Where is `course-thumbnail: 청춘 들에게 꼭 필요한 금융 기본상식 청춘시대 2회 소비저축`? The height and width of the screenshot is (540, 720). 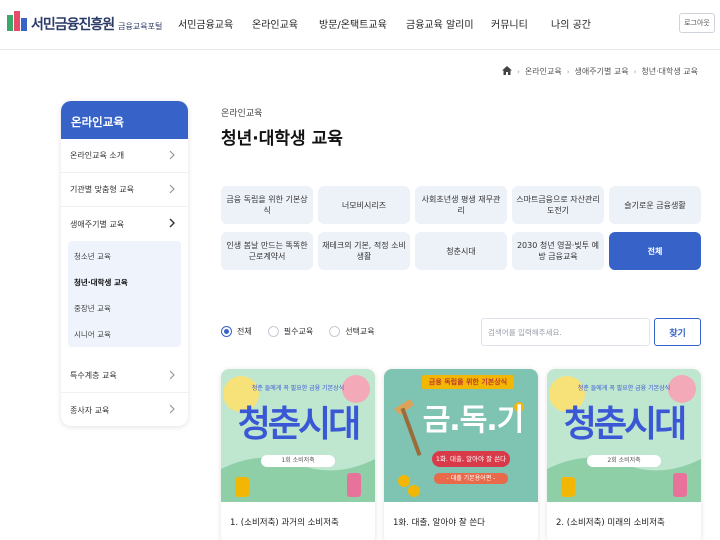 course-thumbnail: 청춘 들에게 꼭 필요한 금융 기본상식 청춘시대 2회 소비저축 is located at coordinates (624, 435).